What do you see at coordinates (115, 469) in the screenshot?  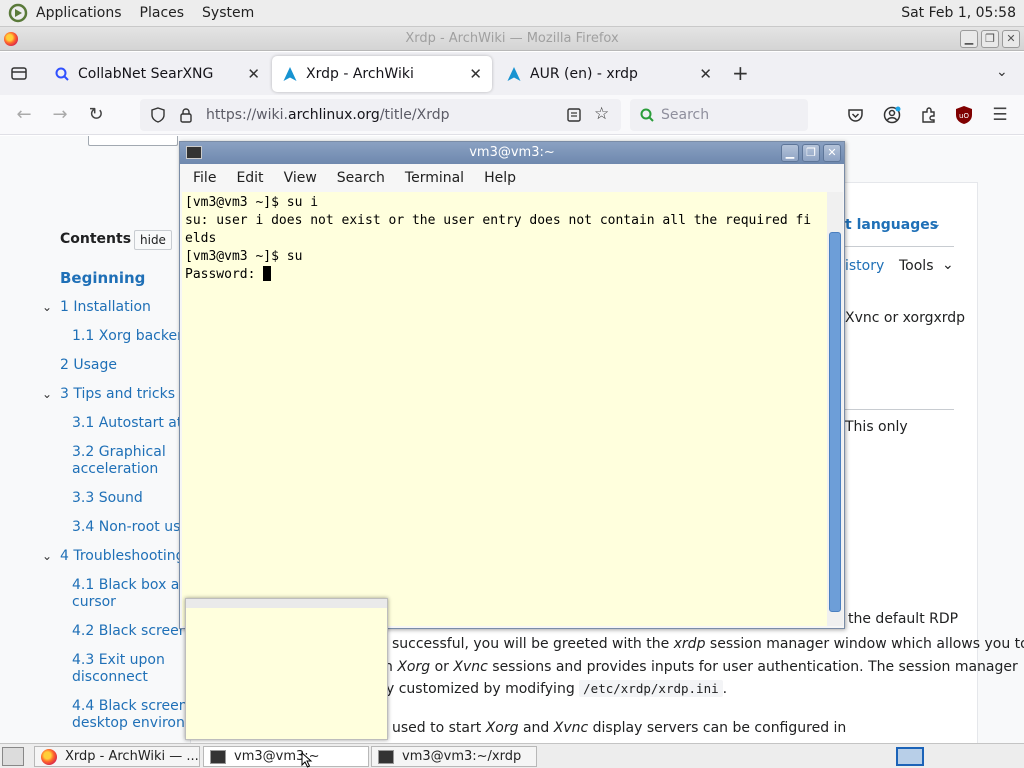 I see `toc-item: acceleration` at bounding box center [115, 469].